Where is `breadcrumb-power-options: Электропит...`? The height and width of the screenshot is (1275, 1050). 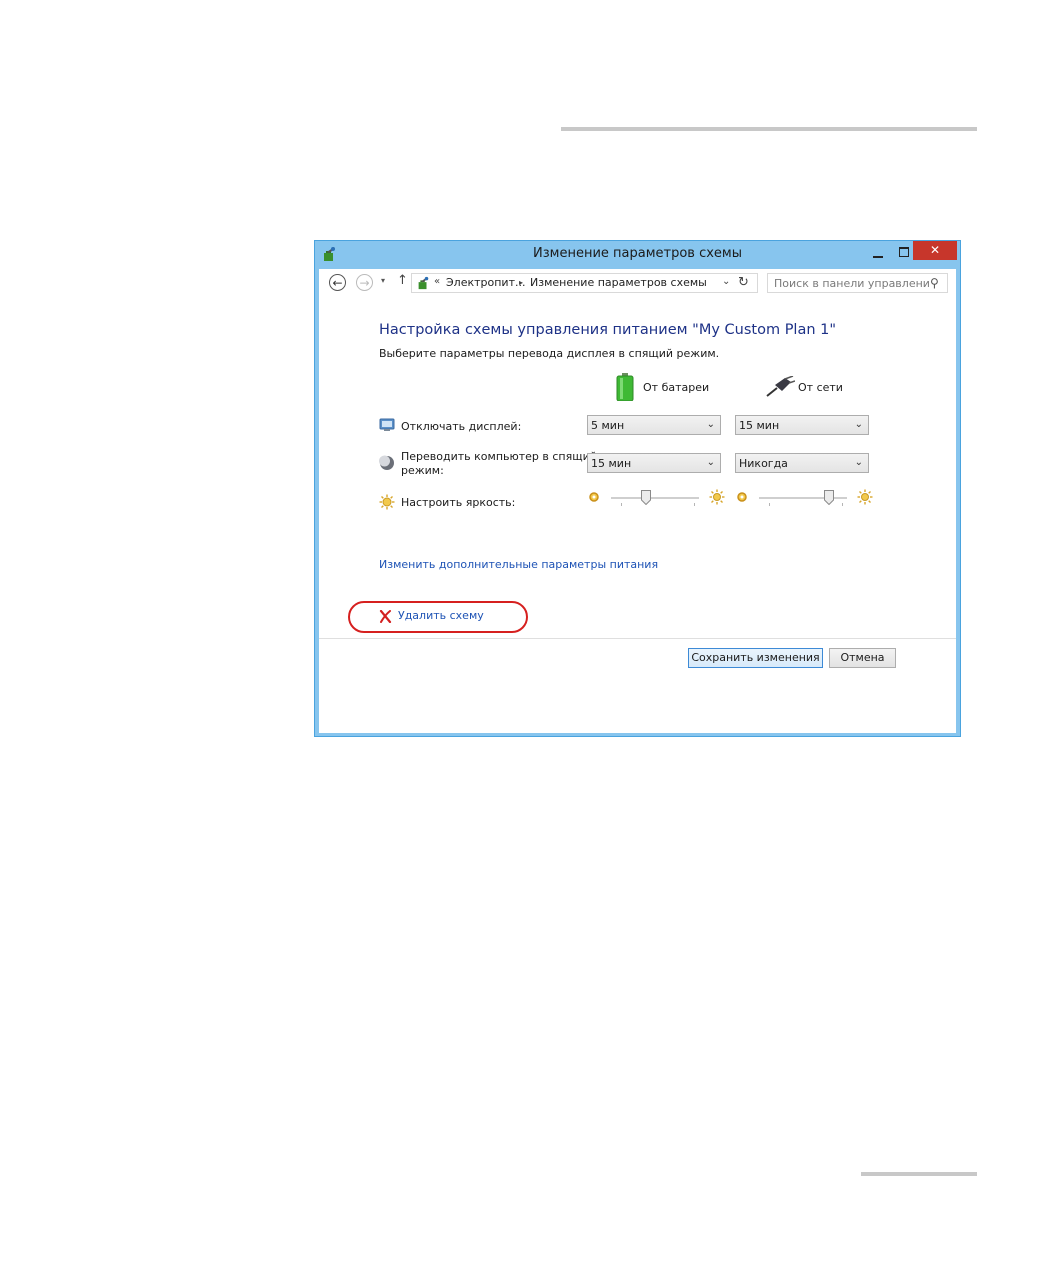
breadcrumb-power-options: Электропит... is located at coordinates (485, 282).